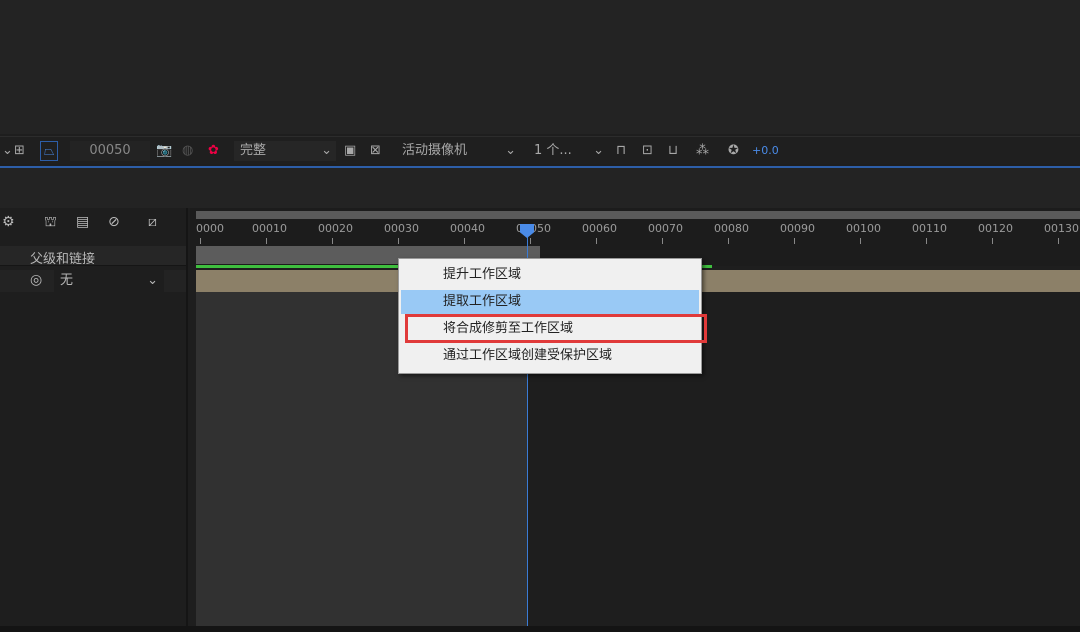 This screenshot has width=1080, height=632. Describe the element at coordinates (109, 281) in the screenshot. I see `parent-dropdown: 无 ⌄` at that location.